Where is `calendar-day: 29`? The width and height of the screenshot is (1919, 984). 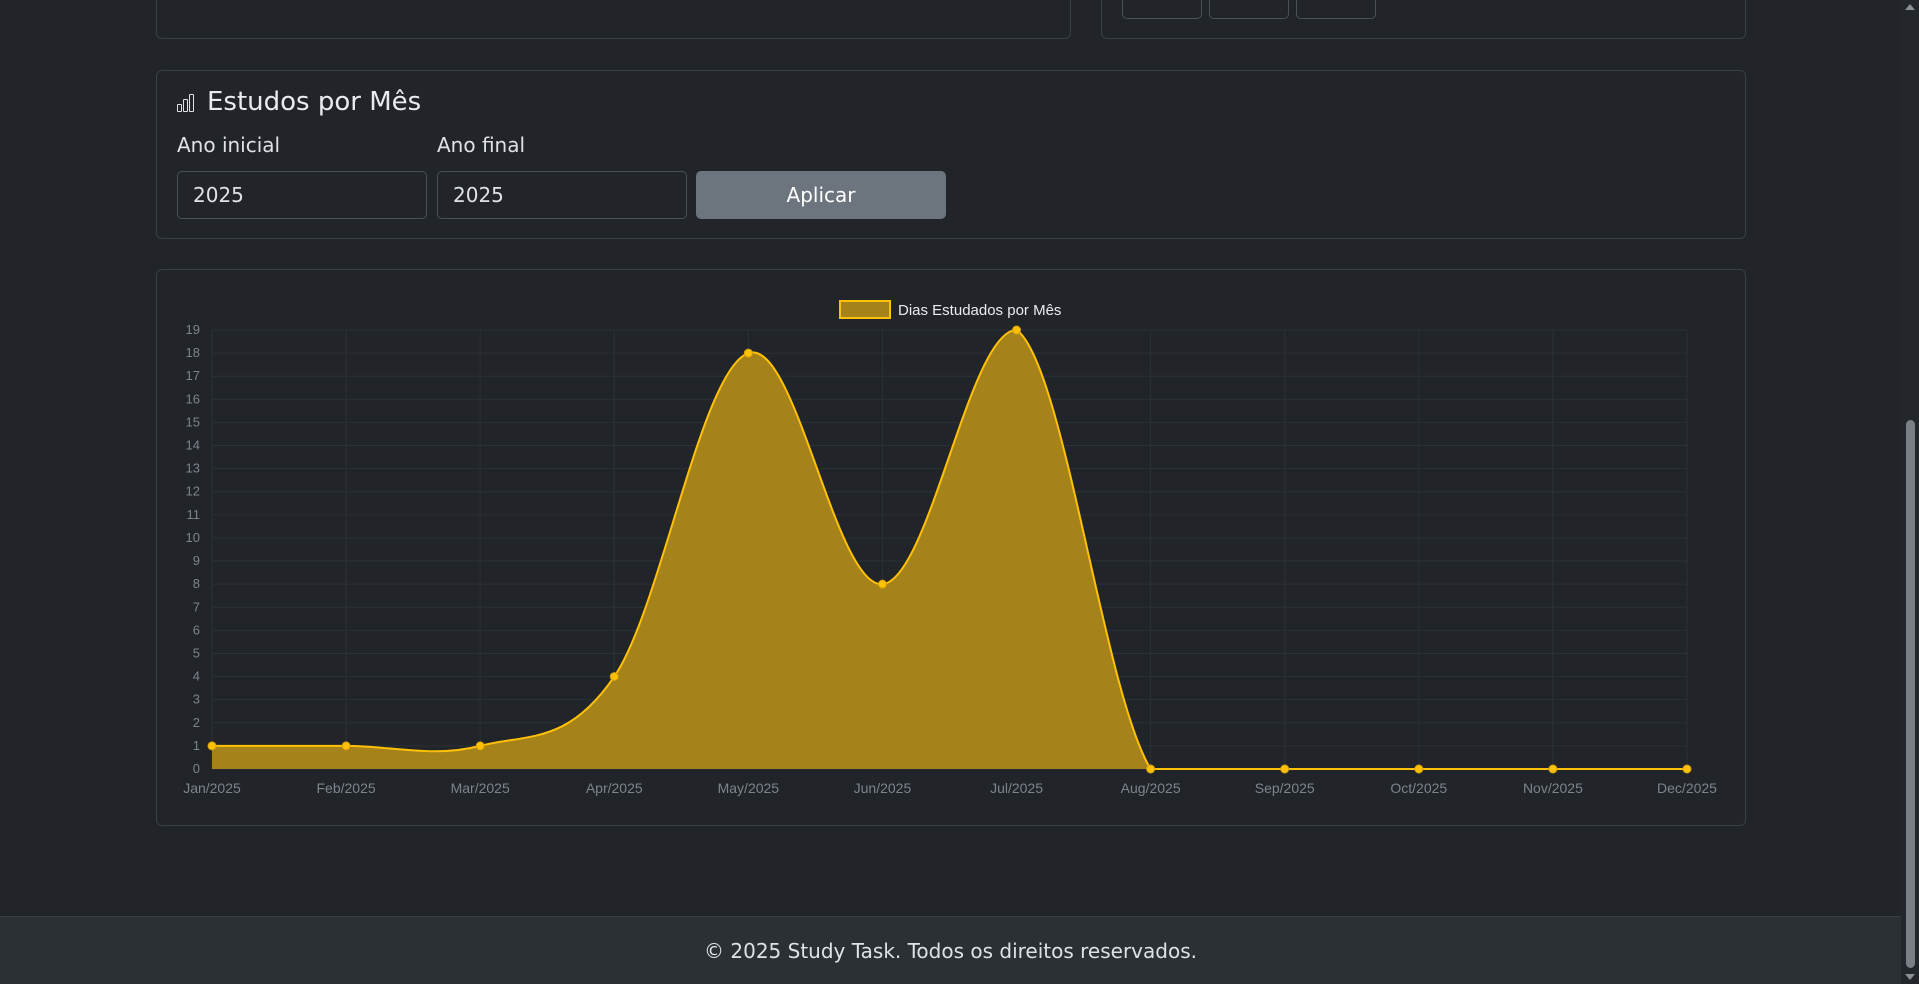 calendar-day: 29 is located at coordinates (1162, 9).